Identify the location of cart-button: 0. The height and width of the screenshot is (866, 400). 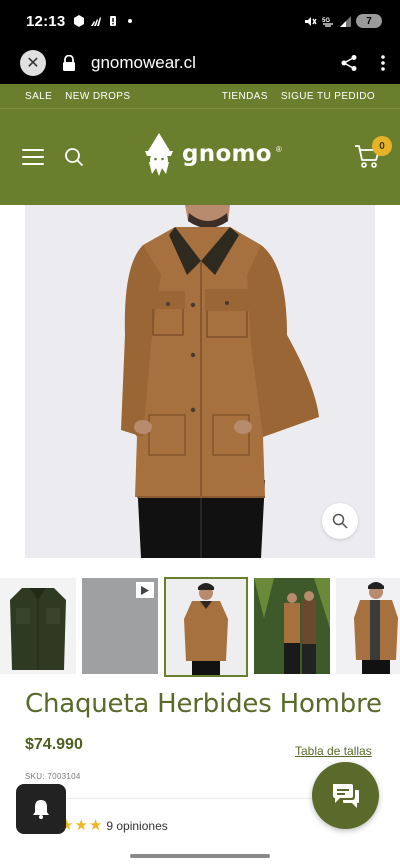
(373, 154).